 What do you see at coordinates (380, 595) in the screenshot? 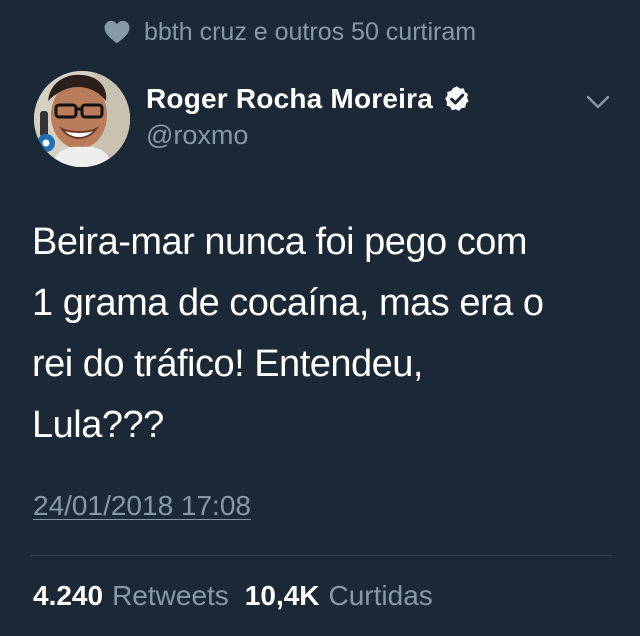
I see `likes-label: Curtidas` at bounding box center [380, 595].